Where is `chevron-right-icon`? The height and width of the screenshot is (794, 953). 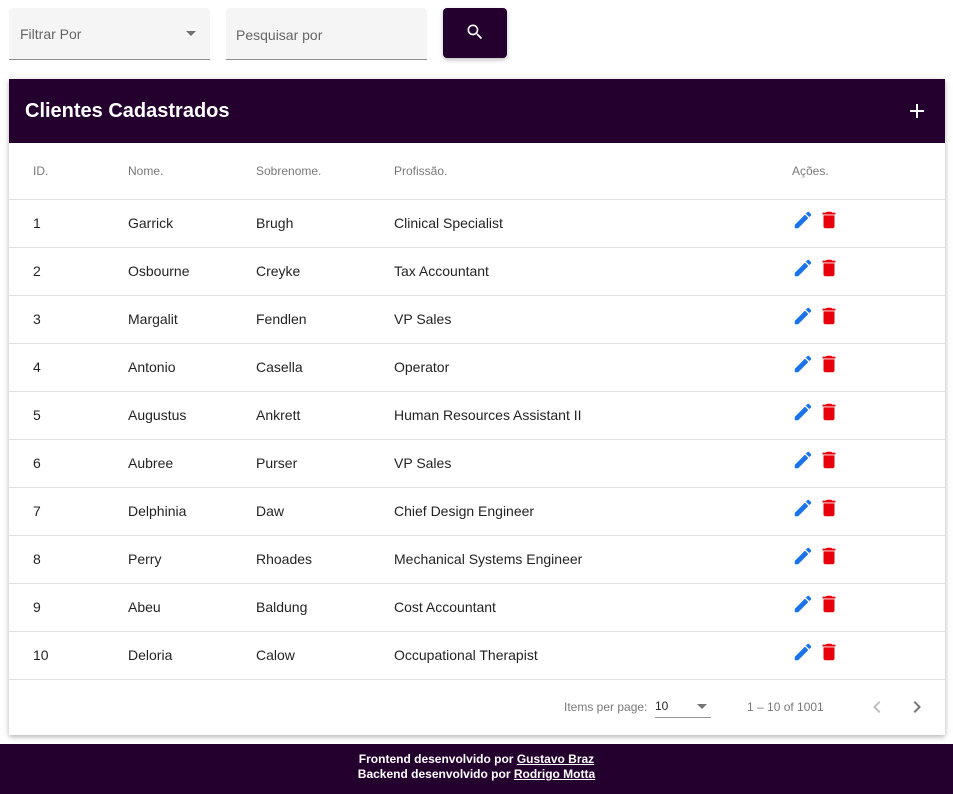 chevron-right-icon is located at coordinates (917, 707).